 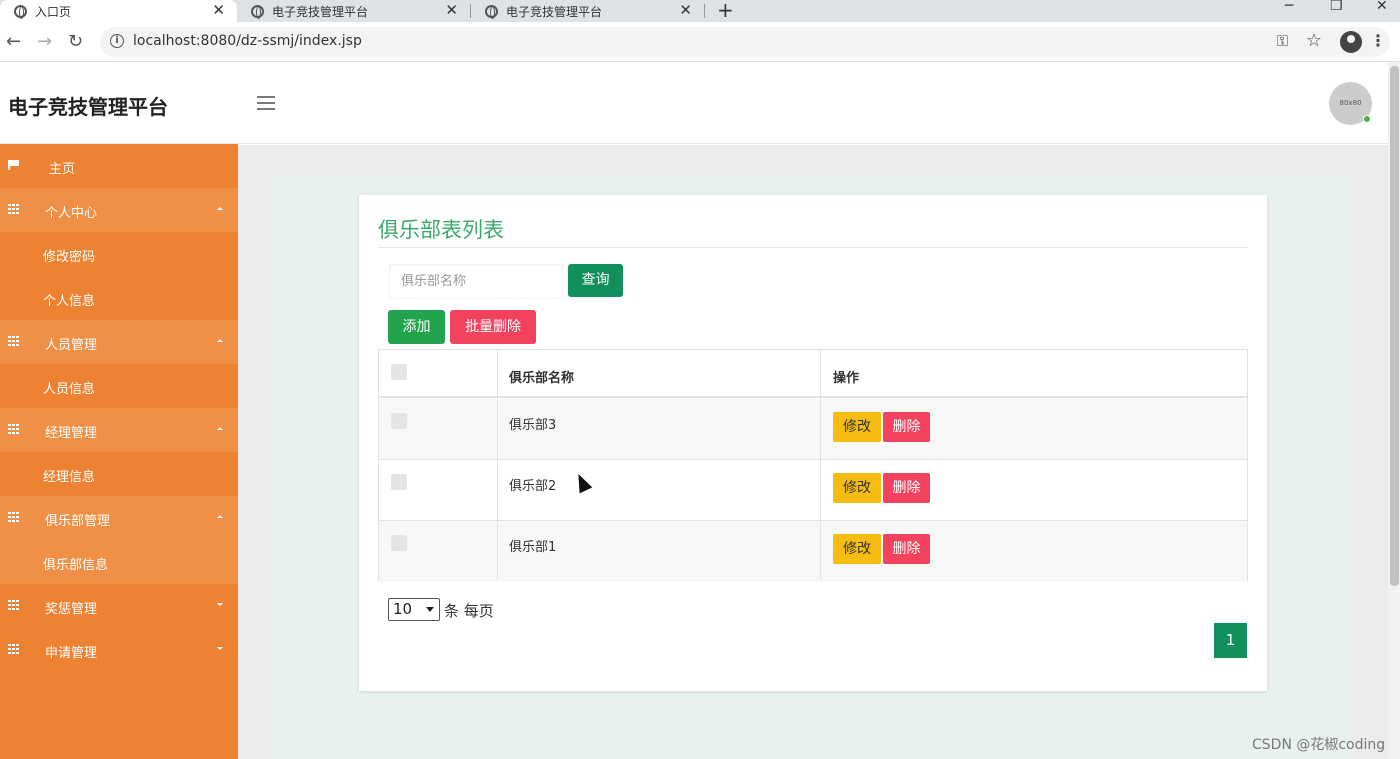 I want to click on brand-title: 电子竞技管理平台, so click(x=88, y=107).